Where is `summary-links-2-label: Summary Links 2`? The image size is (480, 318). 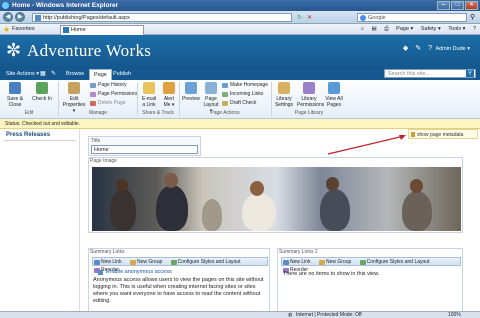
summary-links-2-label: Summary Links 2 is located at coordinates (298, 252).